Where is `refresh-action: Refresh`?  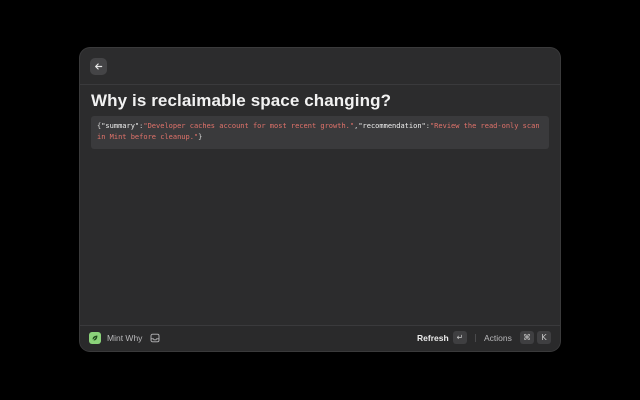
refresh-action: Refresh is located at coordinates (433, 338).